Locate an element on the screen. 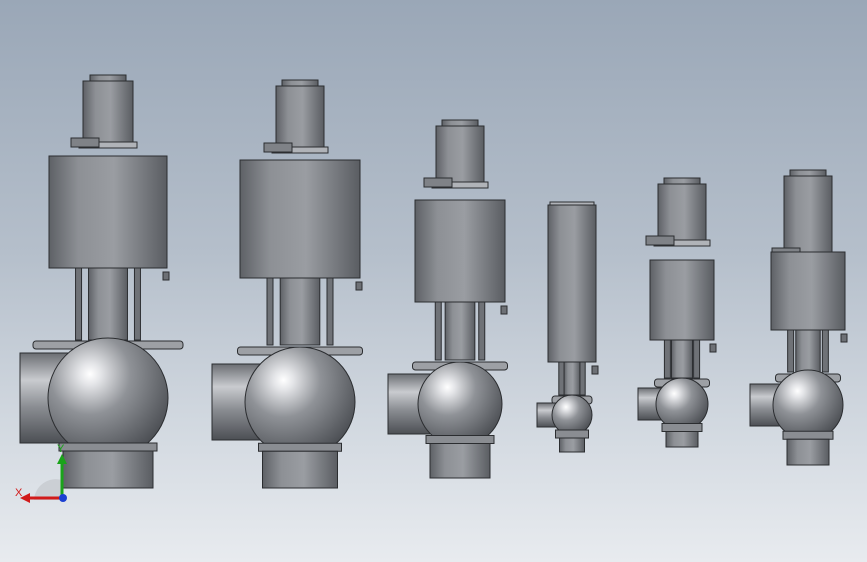 This screenshot has width=867, height=562. z-axis-dot is located at coordinates (63, 498).